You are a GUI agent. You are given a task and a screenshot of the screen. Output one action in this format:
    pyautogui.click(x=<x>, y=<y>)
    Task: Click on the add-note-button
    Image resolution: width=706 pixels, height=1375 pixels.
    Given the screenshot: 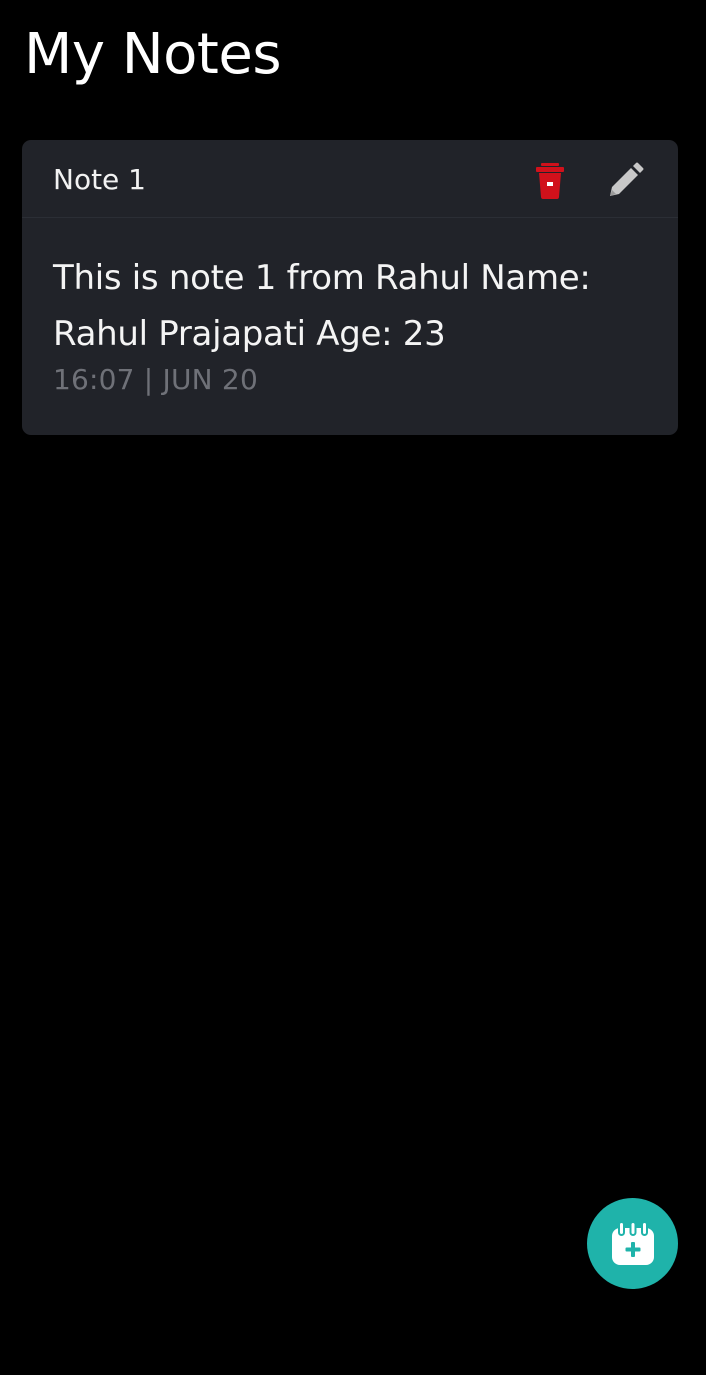 What is the action you would take?
    pyautogui.click(x=632, y=1243)
    